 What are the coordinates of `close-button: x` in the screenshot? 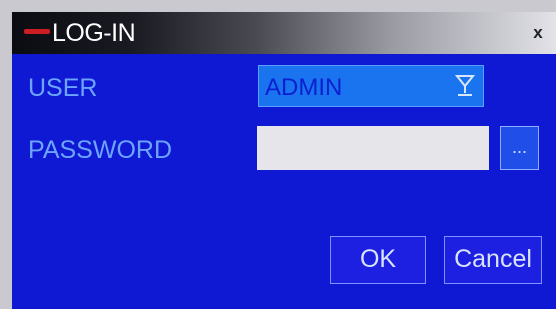 It's located at (538, 33).